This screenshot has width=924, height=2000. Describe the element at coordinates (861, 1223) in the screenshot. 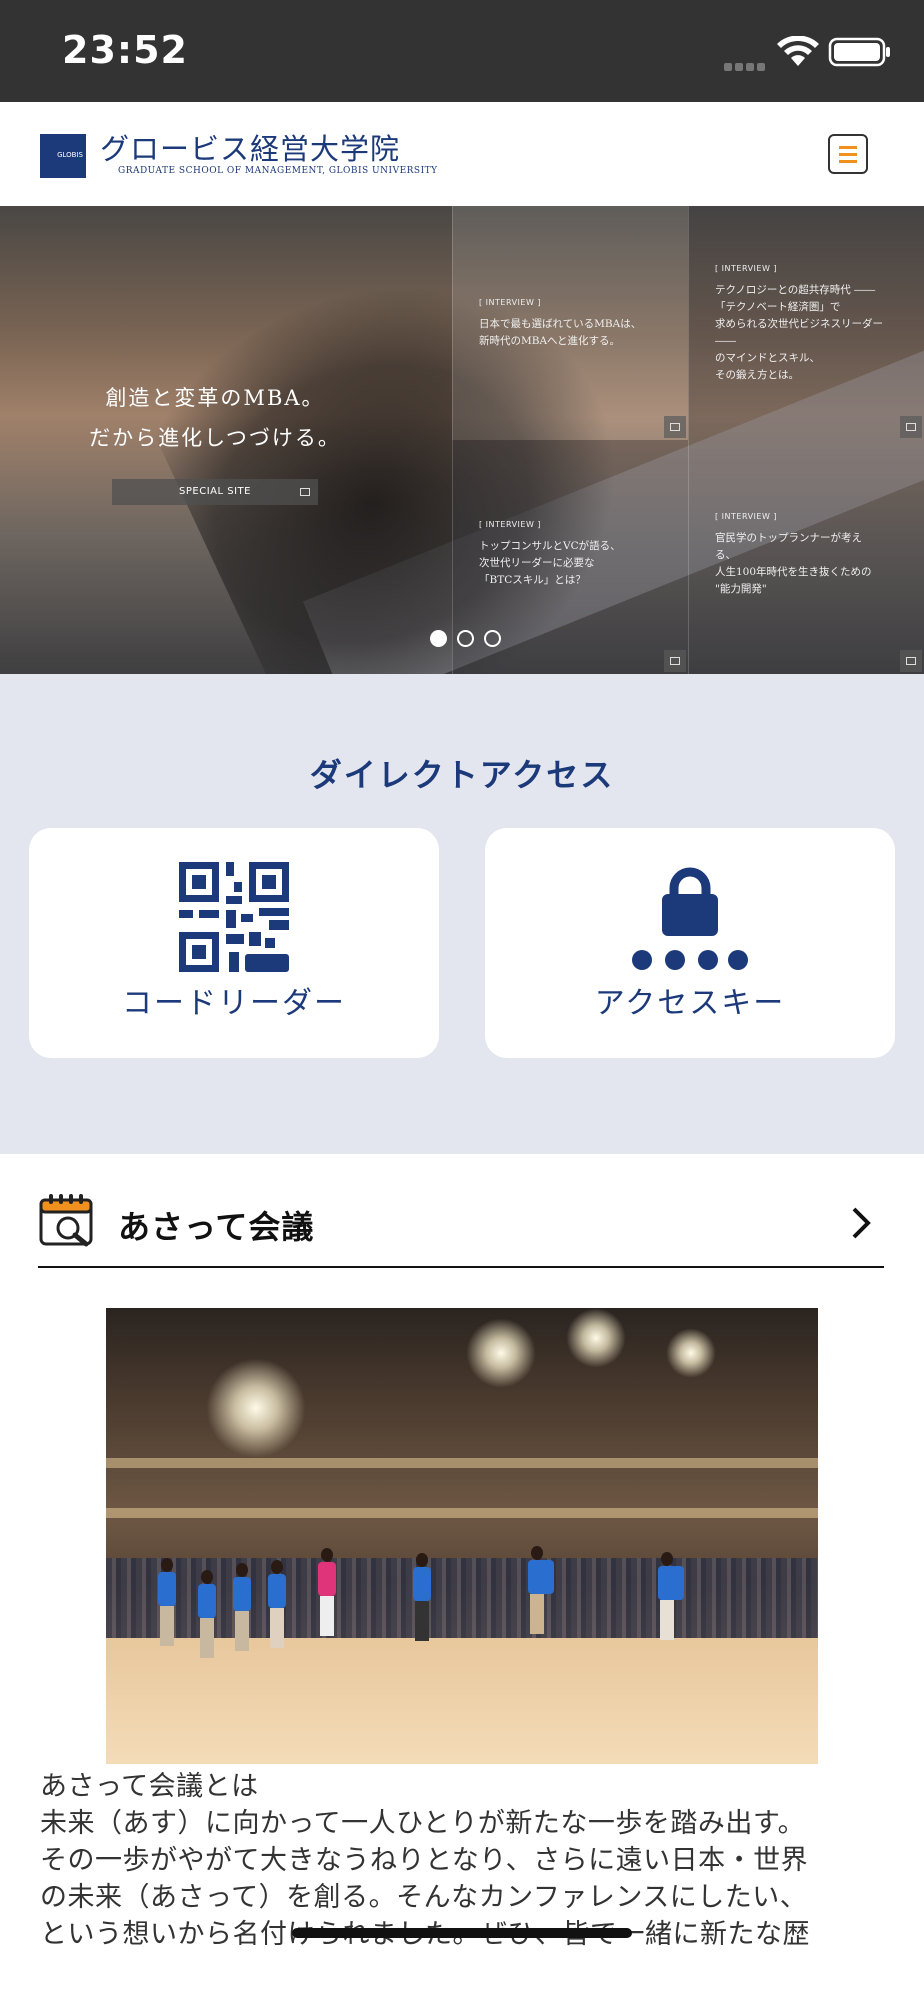

I see `chevron-right-icon` at that location.